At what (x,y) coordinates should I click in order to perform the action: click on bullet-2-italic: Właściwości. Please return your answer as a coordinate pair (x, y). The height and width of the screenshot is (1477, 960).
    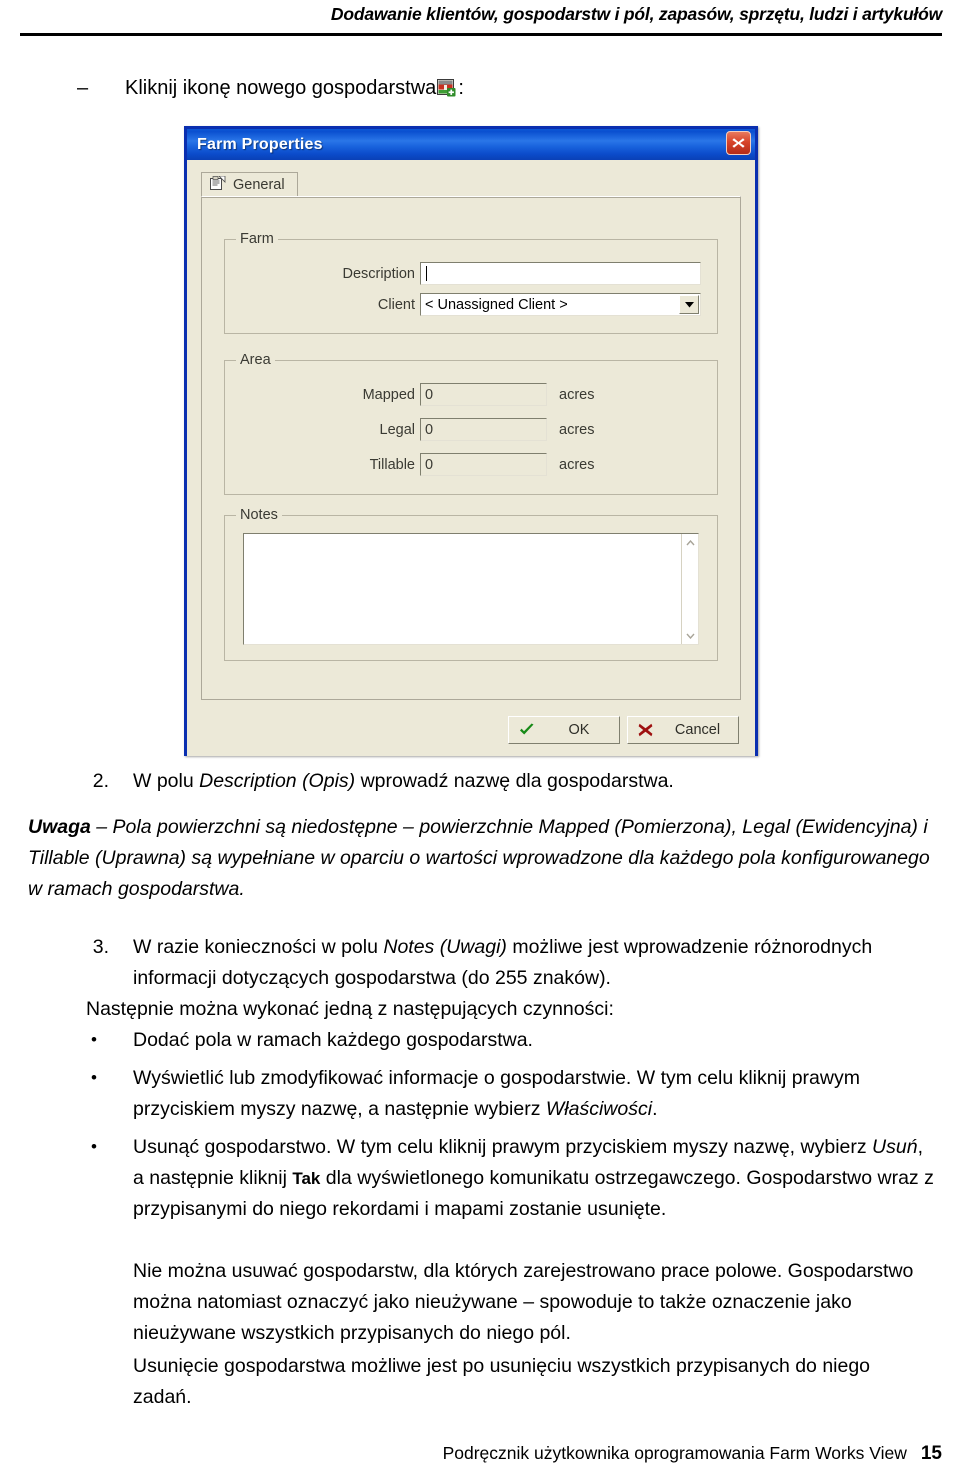
    Looking at the image, I should click on (599, 1109).